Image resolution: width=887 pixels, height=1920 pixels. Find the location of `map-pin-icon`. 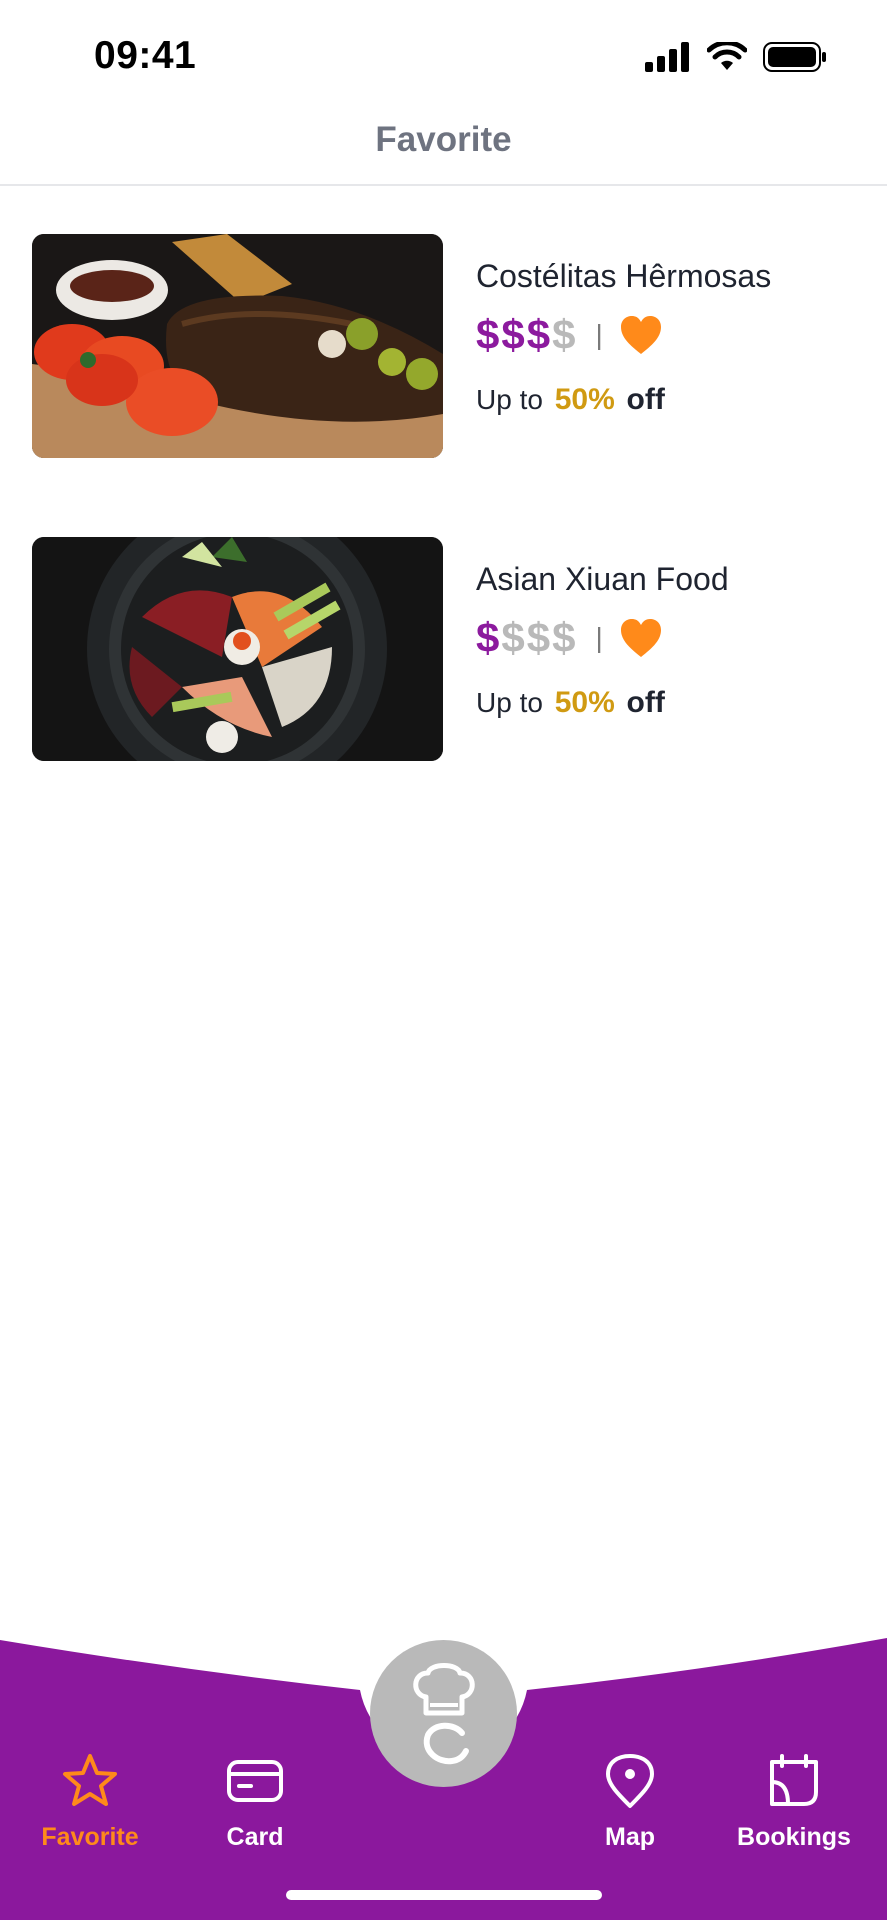

map-pin-icon is located at coordinates (630, 1781).